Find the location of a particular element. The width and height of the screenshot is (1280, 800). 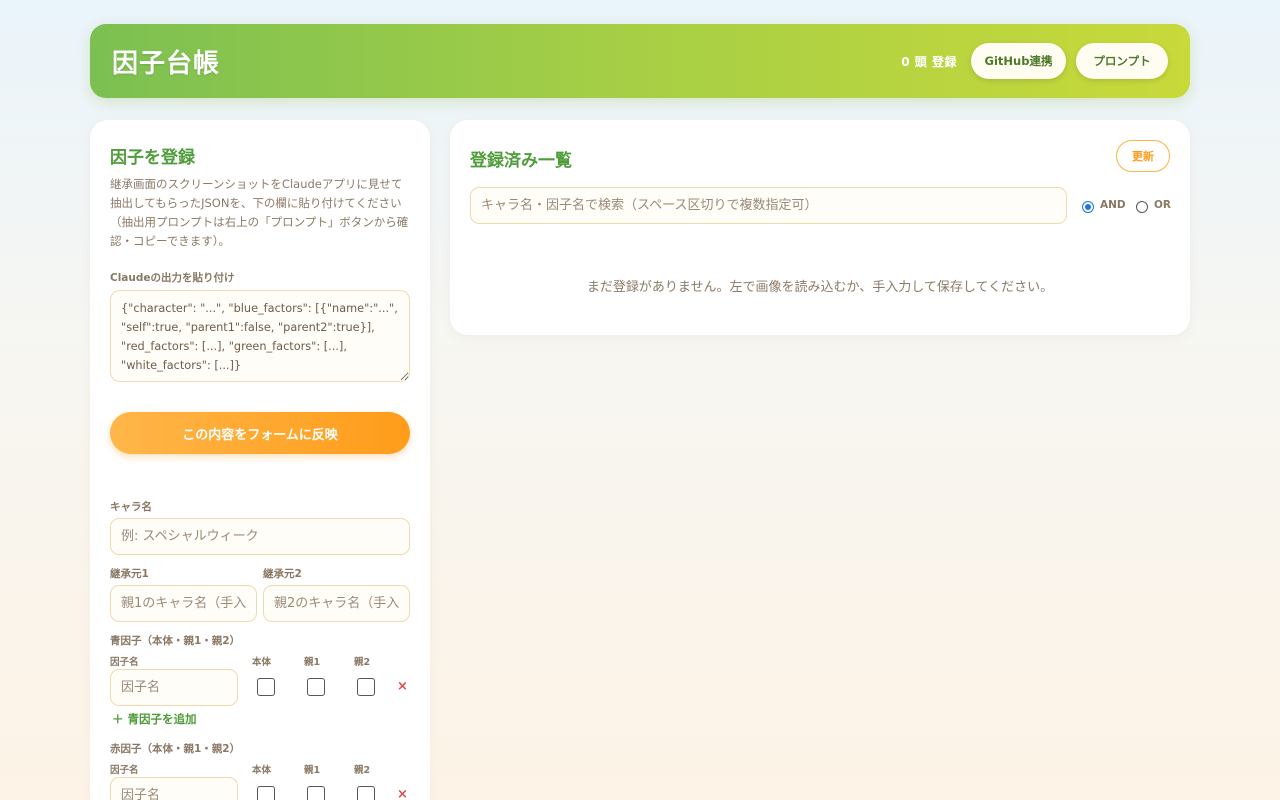

blue-remove-button: × is located at coordinates (402, 686).